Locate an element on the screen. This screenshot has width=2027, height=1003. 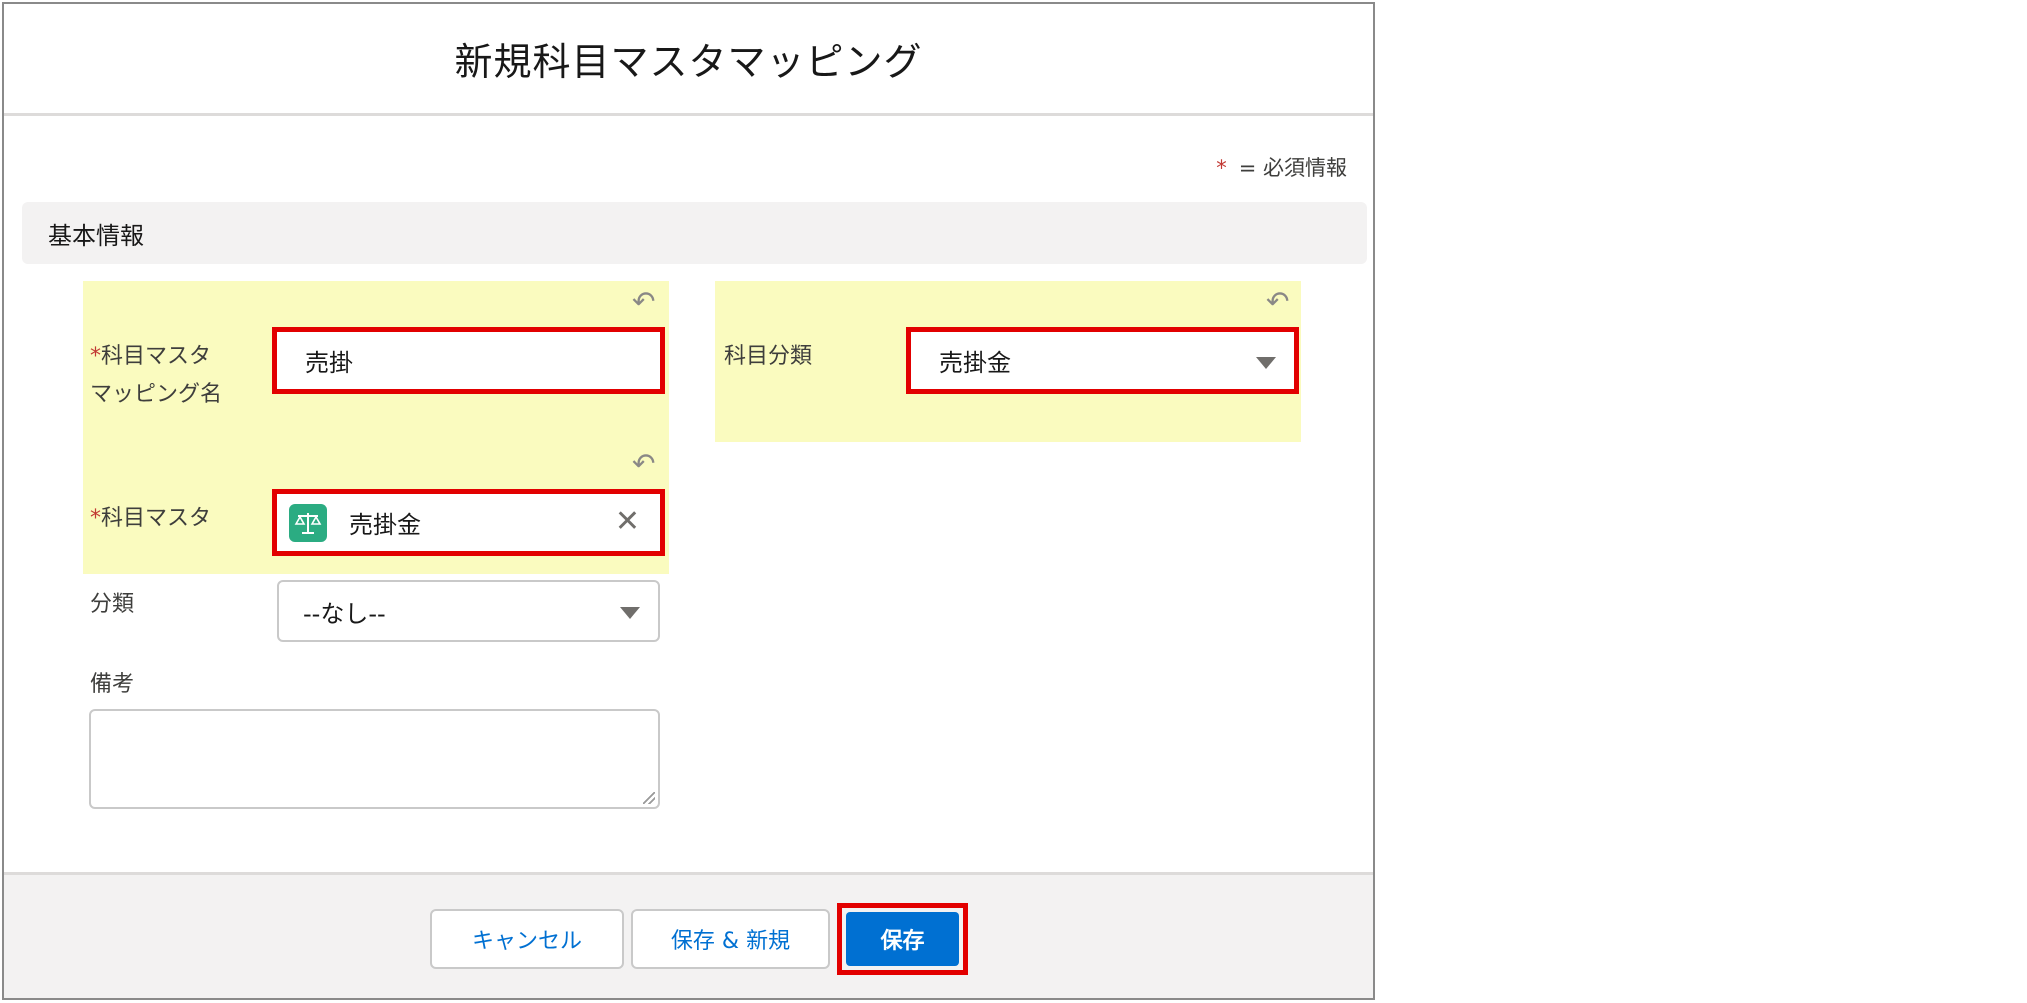
account-master-lookup: 売掛金 ✕ is located at coordinates (468, 522).